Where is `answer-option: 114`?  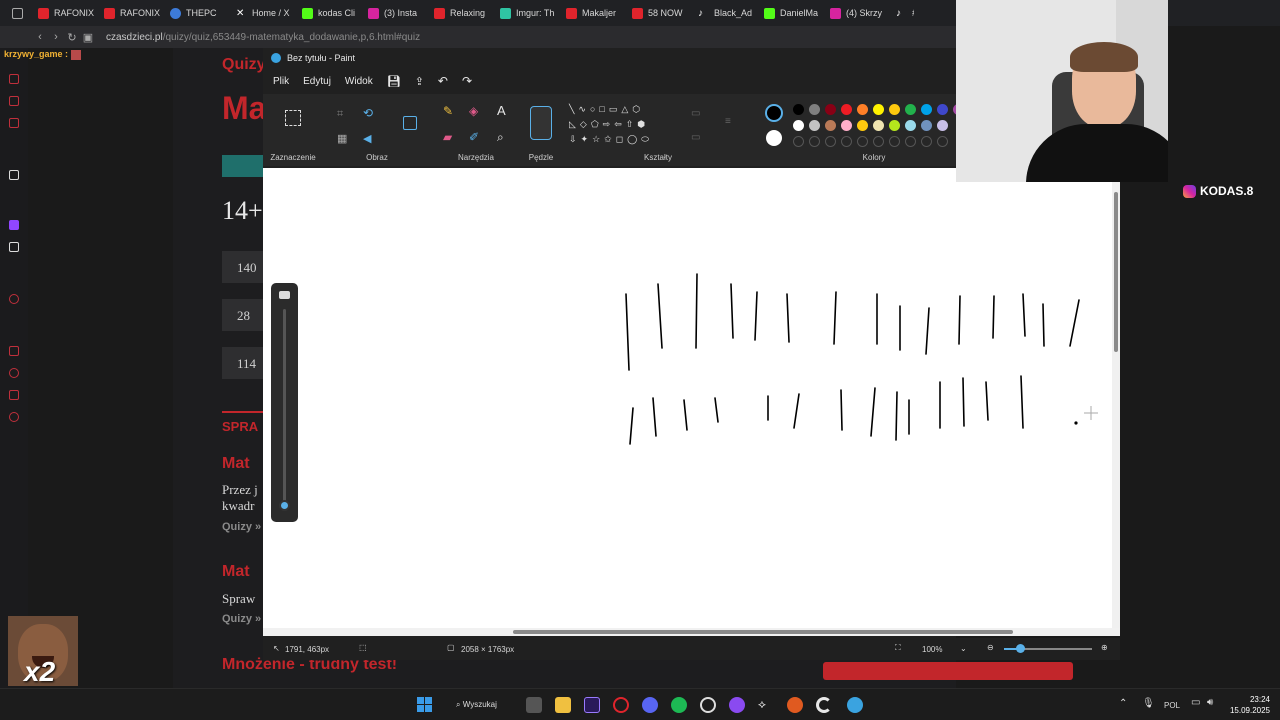 answer-option: 114 is located at coordinates (244, 363).